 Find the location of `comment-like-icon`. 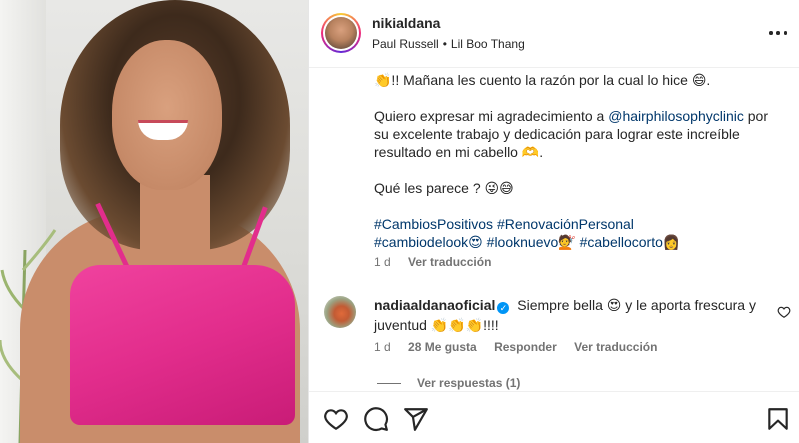

comment-like-icon is located at coordinates (784, 312).